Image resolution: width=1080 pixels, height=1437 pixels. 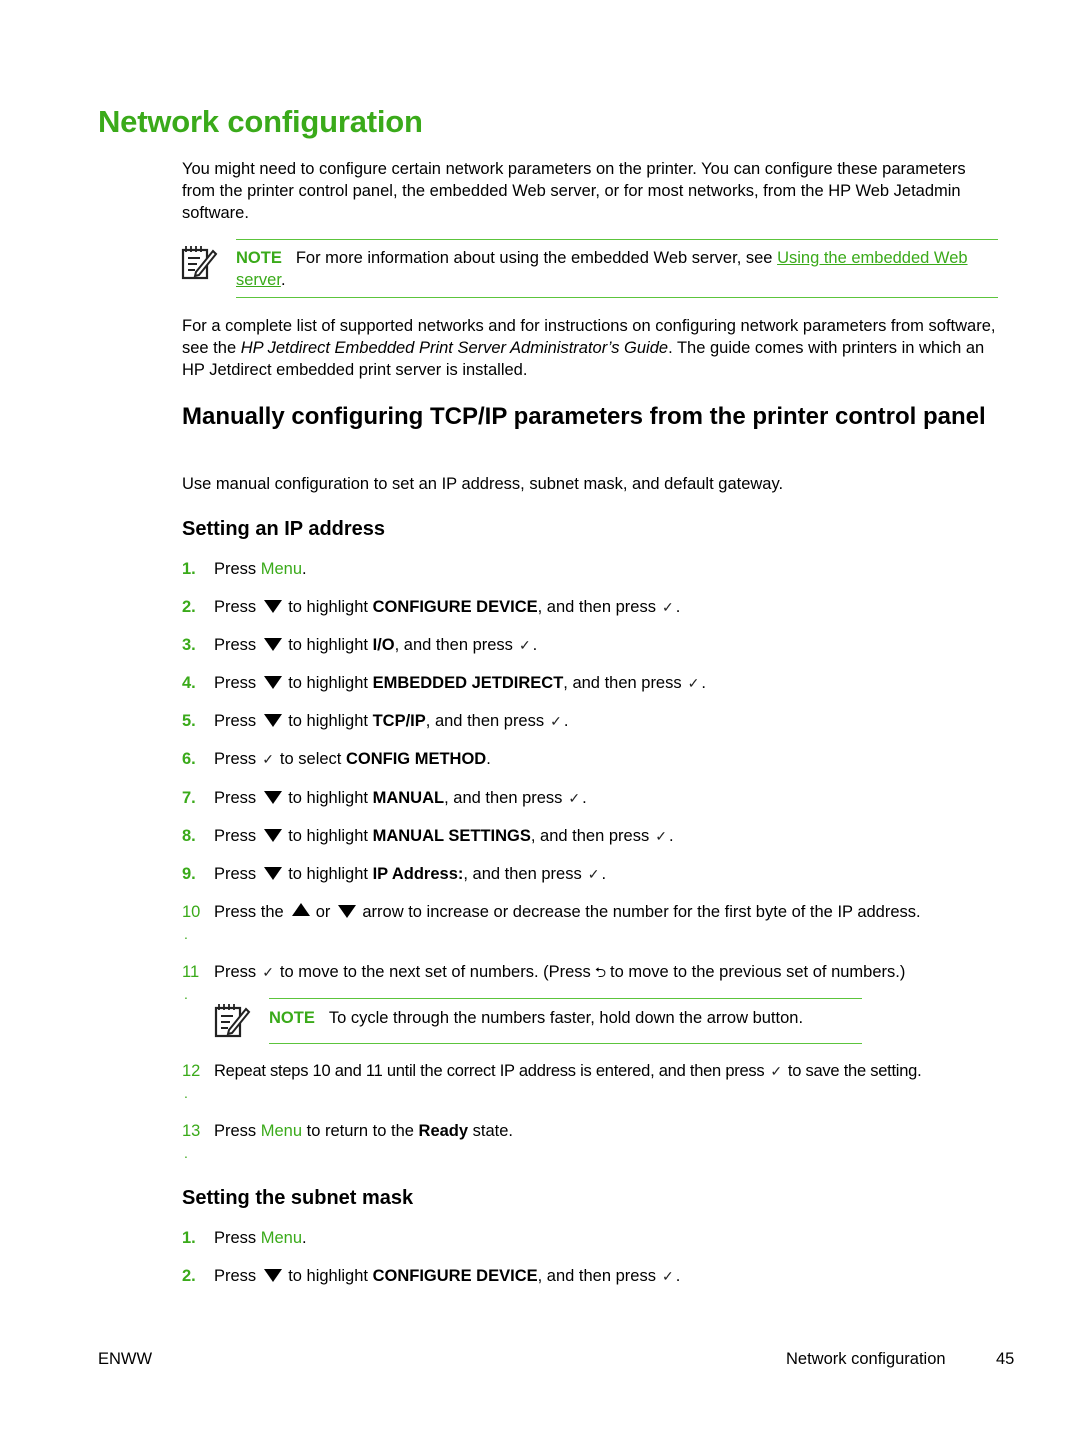 I want to click on note-bottom-divider, so click(x=565, y=1043).